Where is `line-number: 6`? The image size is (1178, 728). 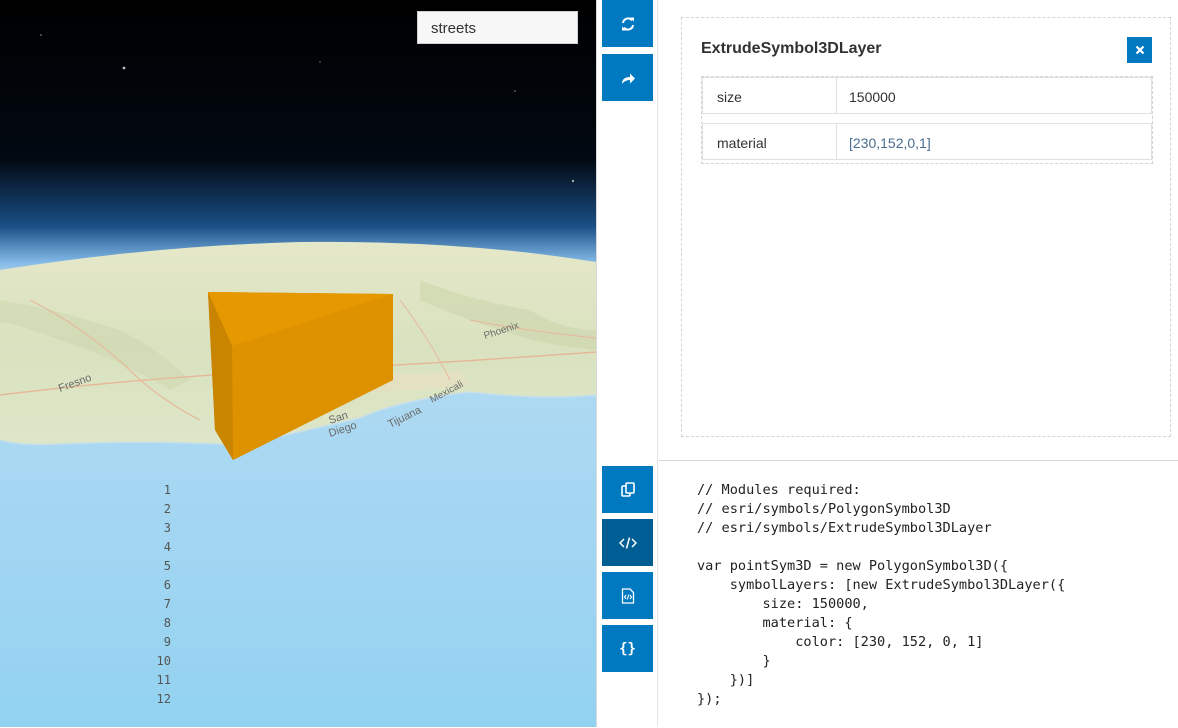 line-number: 6 is located at coordinates (167, 585).